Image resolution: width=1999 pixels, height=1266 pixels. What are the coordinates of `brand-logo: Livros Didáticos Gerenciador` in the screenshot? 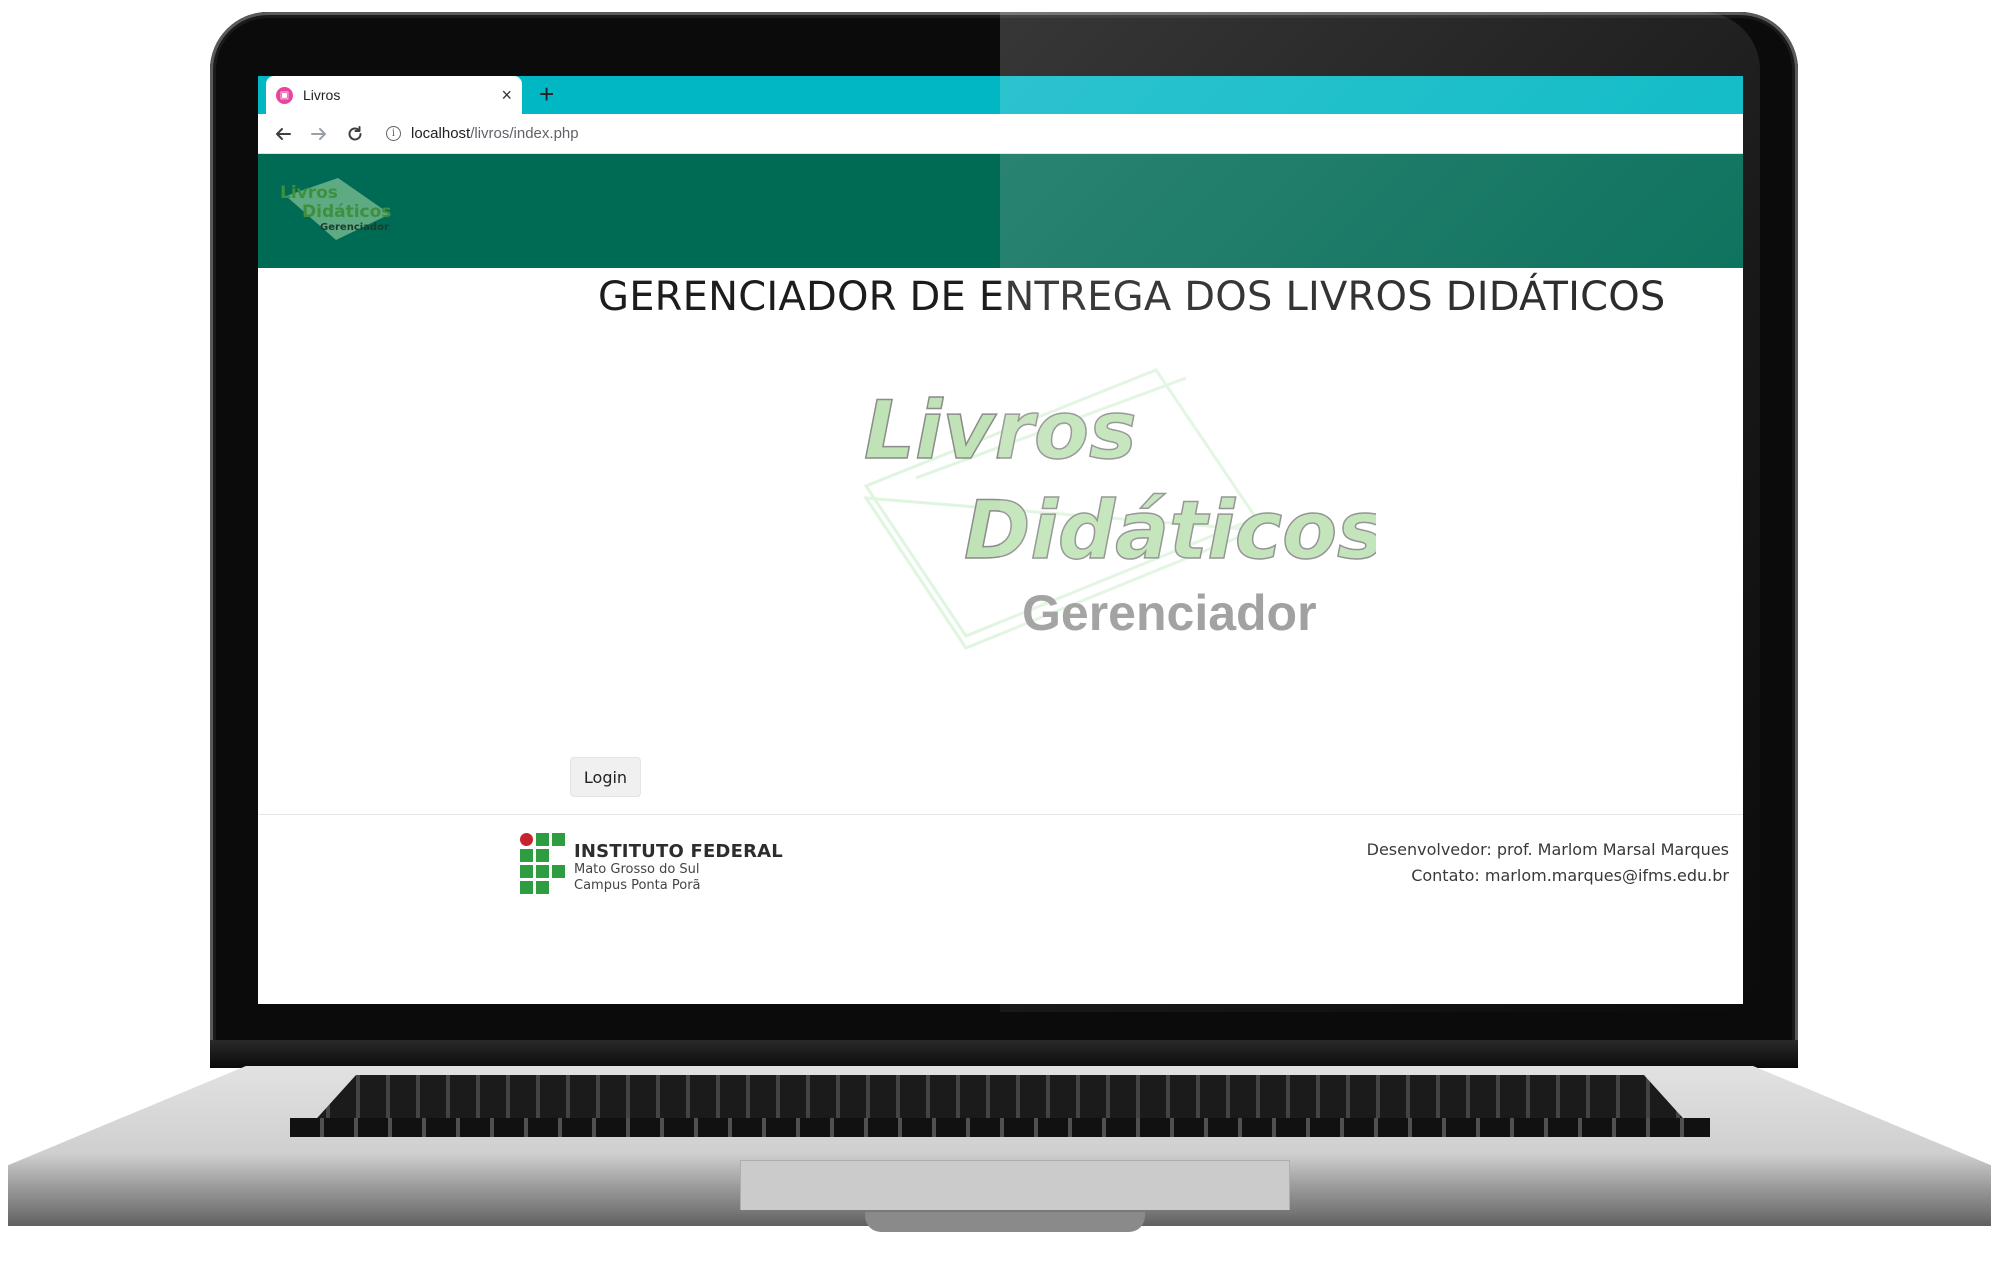 It's located at (336, 209).